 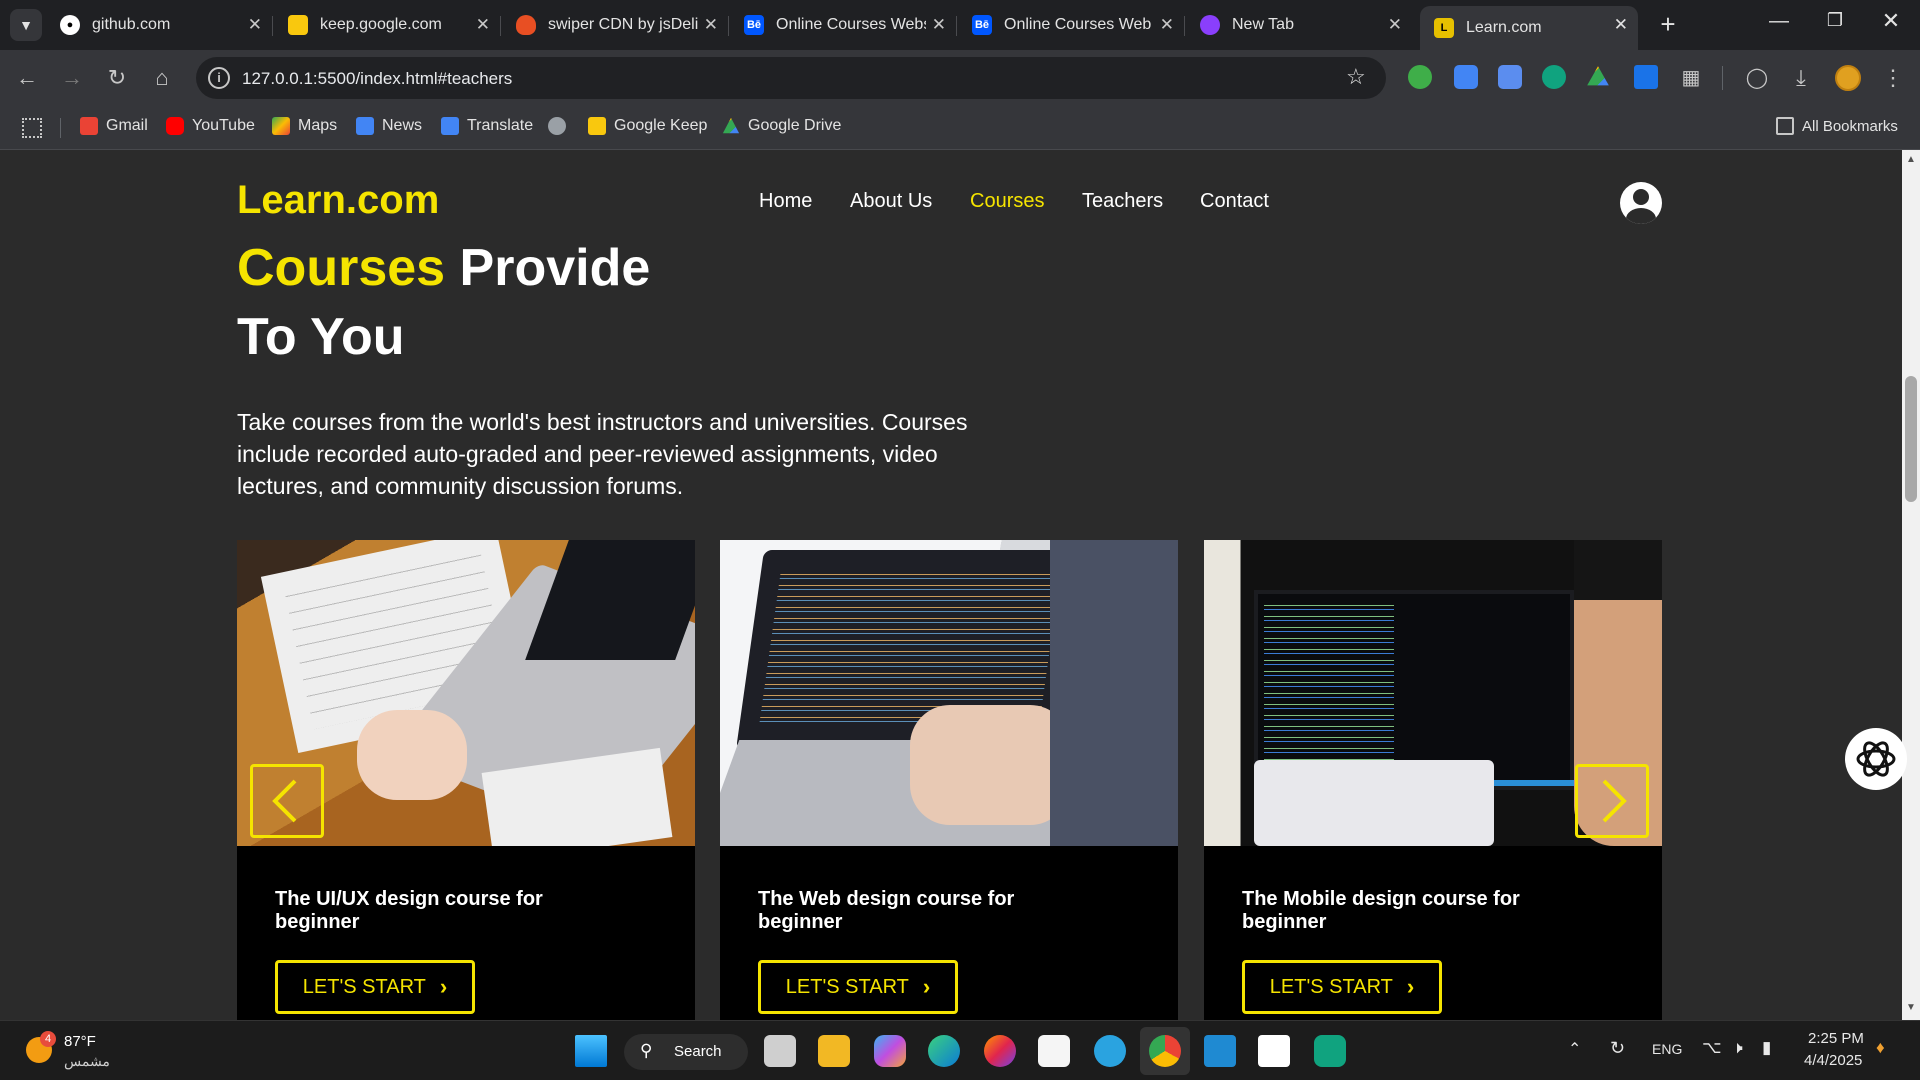 I want to click on menu-kebab-icon: ⋮, so click(x=1893, y=78).